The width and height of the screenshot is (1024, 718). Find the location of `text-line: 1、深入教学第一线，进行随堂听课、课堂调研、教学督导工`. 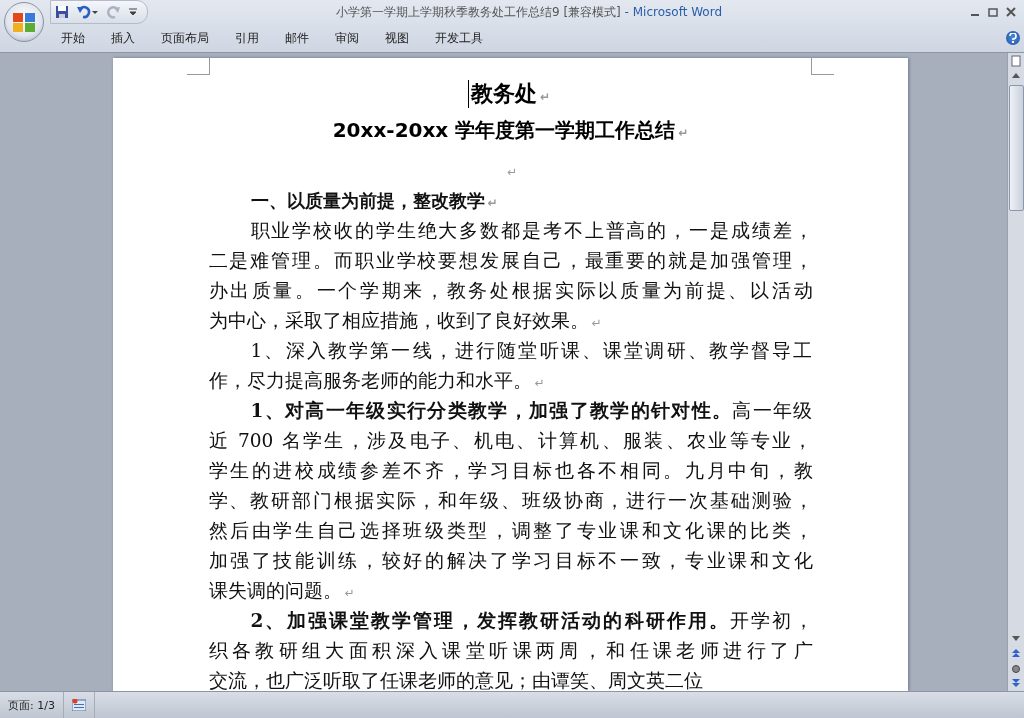

text-line: 1、深入教学第一线，进行随堂听课、课堂调研、教学督导工 is located at coordinates (531, 351).